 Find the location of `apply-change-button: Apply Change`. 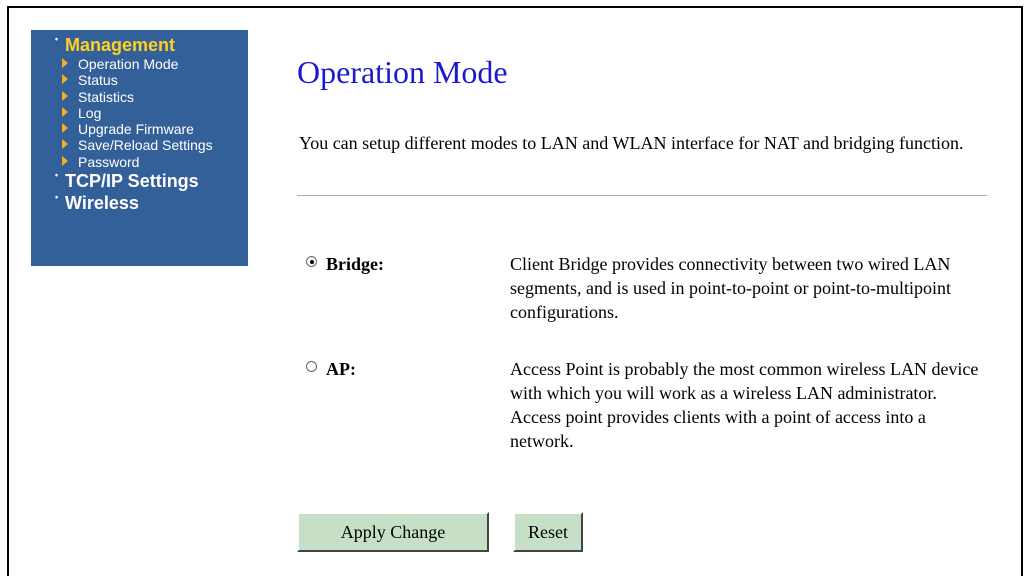

apply-change-button: Apply Change is located at coordinates (393, 532).